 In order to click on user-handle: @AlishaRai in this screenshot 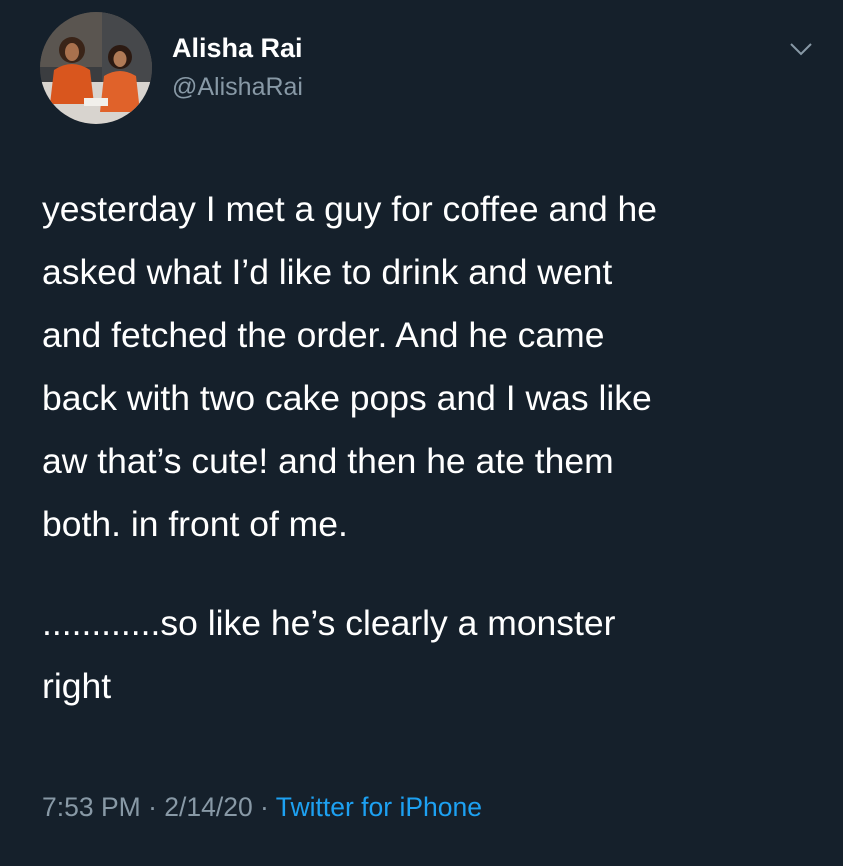, I will do `click(237, 87)`.